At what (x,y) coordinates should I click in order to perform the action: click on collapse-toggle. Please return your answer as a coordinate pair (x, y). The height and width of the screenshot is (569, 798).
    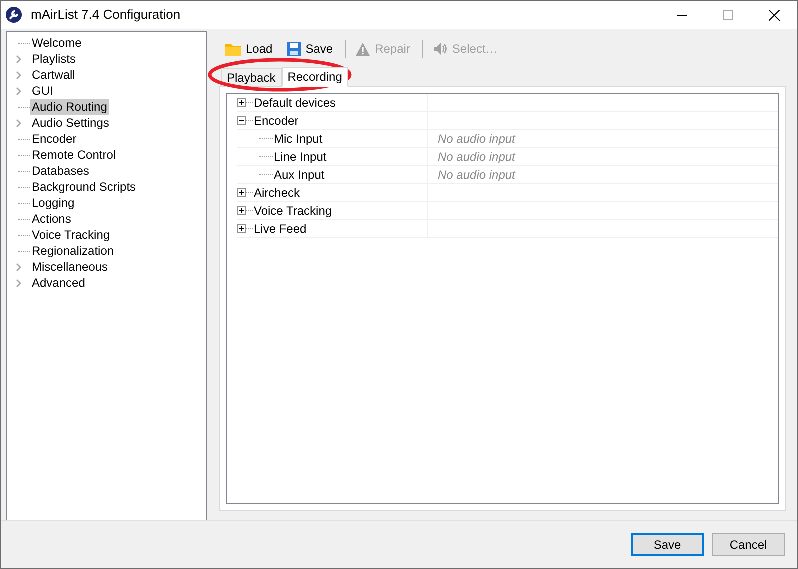
    Looking at the image, I should click on (241, 120).